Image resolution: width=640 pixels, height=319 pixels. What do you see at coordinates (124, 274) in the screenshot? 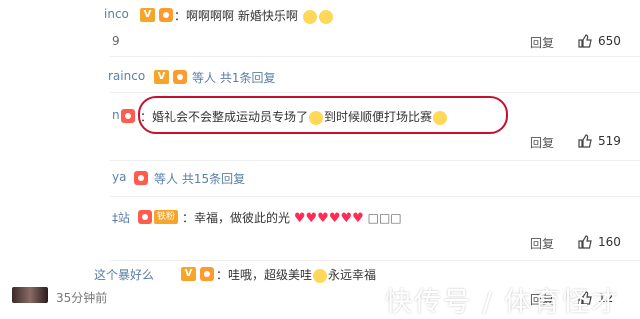
I see `comment-author: 这个暴好么` at bounding box center [124, 274].